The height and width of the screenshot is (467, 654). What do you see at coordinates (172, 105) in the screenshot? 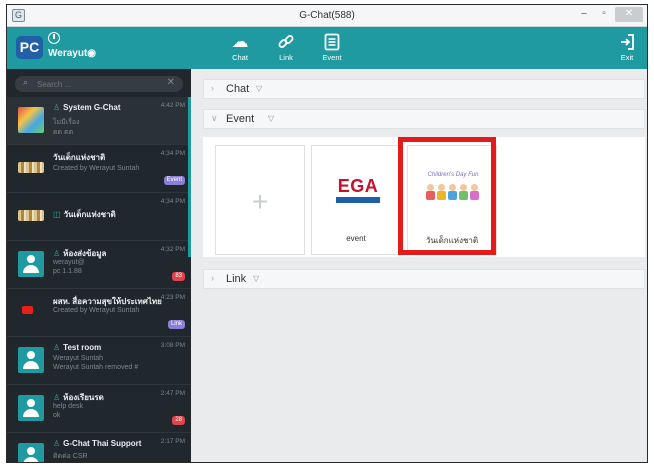
I see `conversation-time: 4:42 PM` at bounding box center [172, 105].